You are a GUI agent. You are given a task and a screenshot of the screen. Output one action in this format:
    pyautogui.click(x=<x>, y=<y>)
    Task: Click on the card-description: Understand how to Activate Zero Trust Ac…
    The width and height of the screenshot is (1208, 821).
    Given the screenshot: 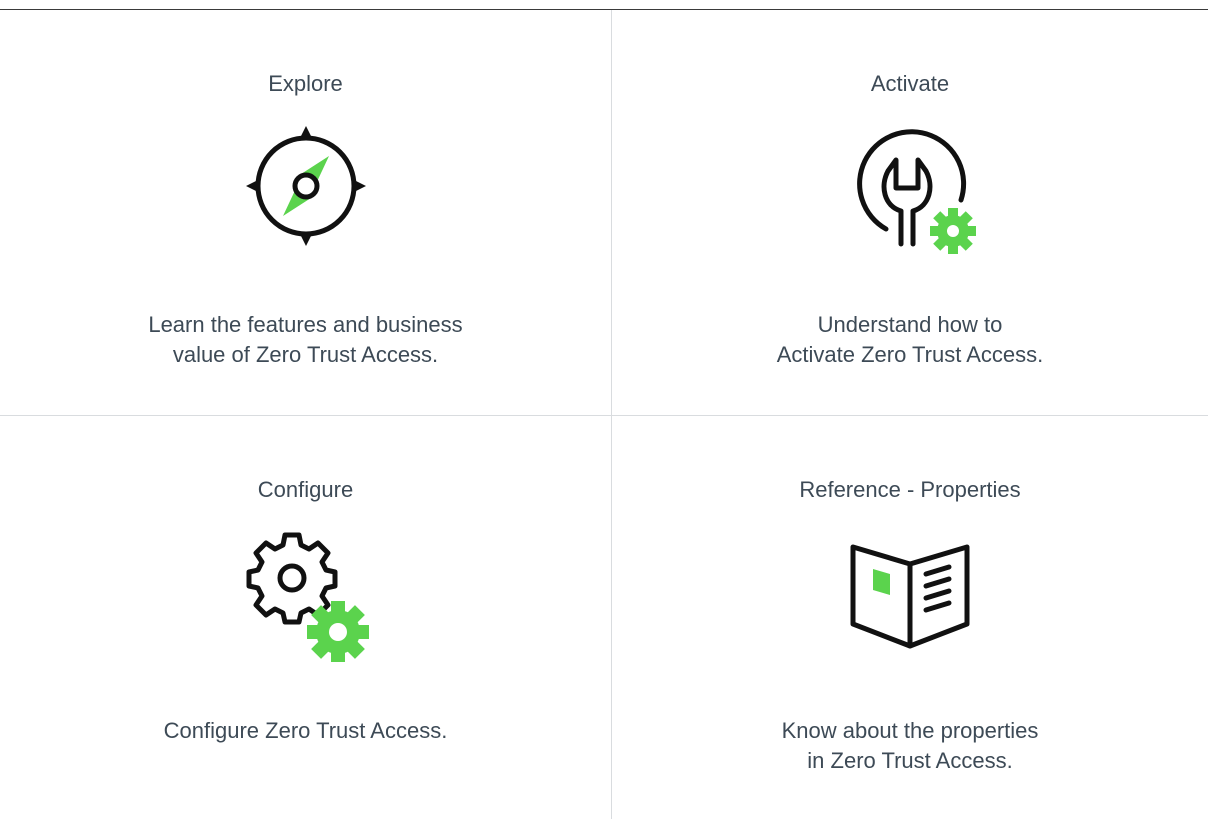 What is the action you would take?
    pyautogui.click(x=910, y=339)
    